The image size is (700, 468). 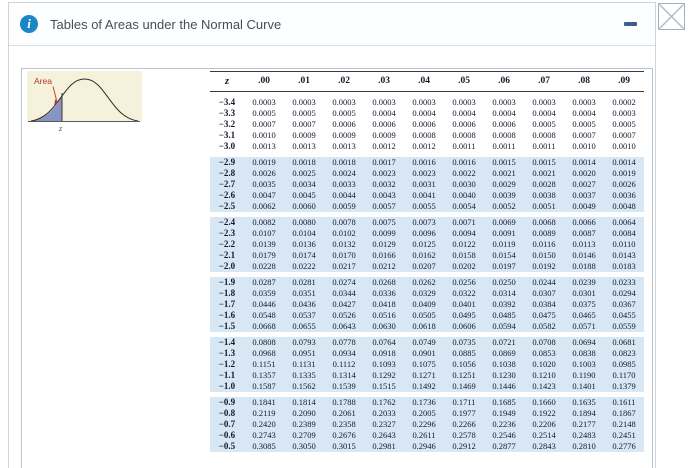 What do you see at coordinates (504, 123) in the screenshot?
I see `area-value: 0.0006` at bounding box center [504, 123].